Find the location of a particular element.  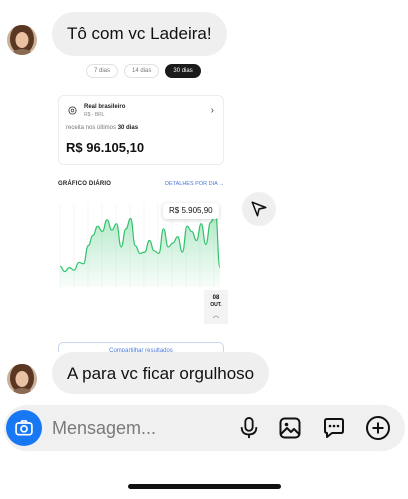

message-text: Tô com vc Ladeira! is located at coordinates (139, 33).